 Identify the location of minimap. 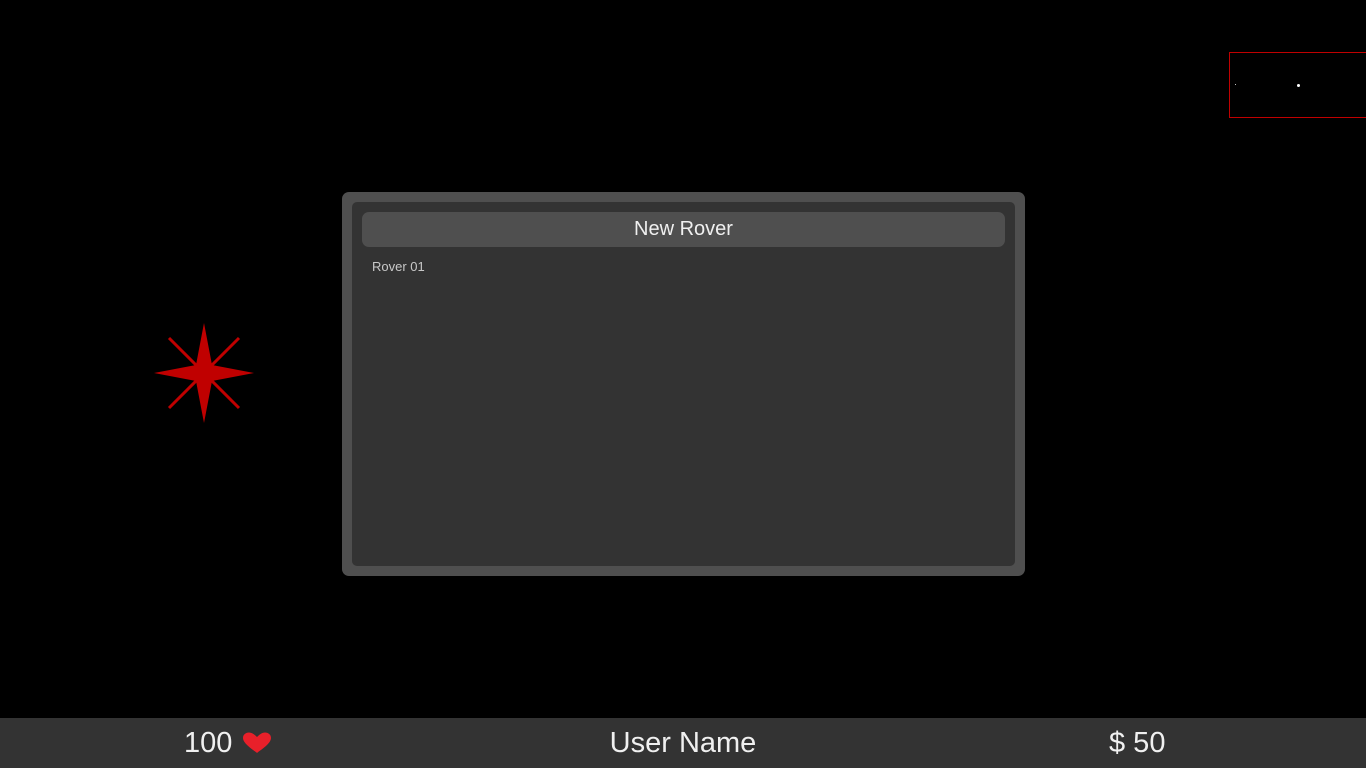
(1297, 85).